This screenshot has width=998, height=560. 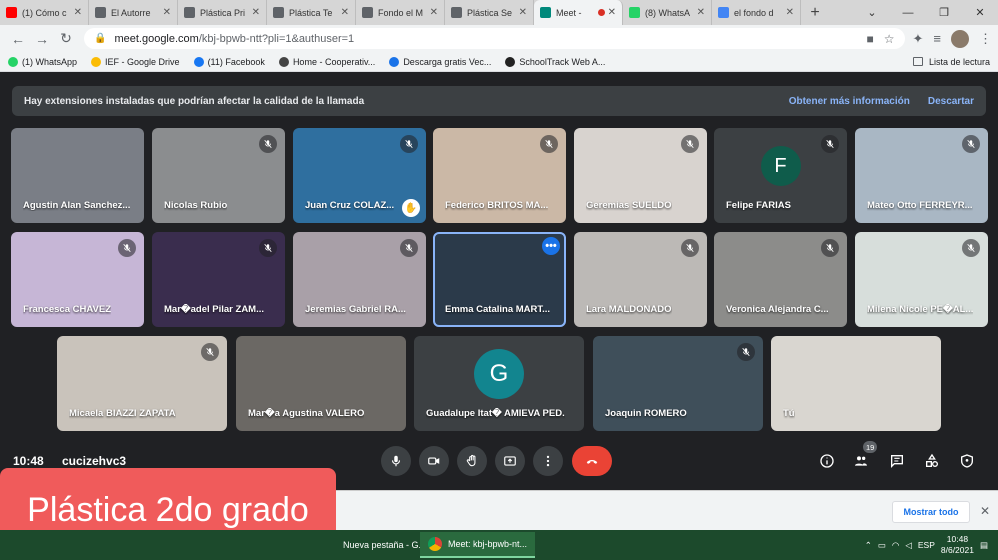 I want to click on participants-button, so click(x=861, y=461).